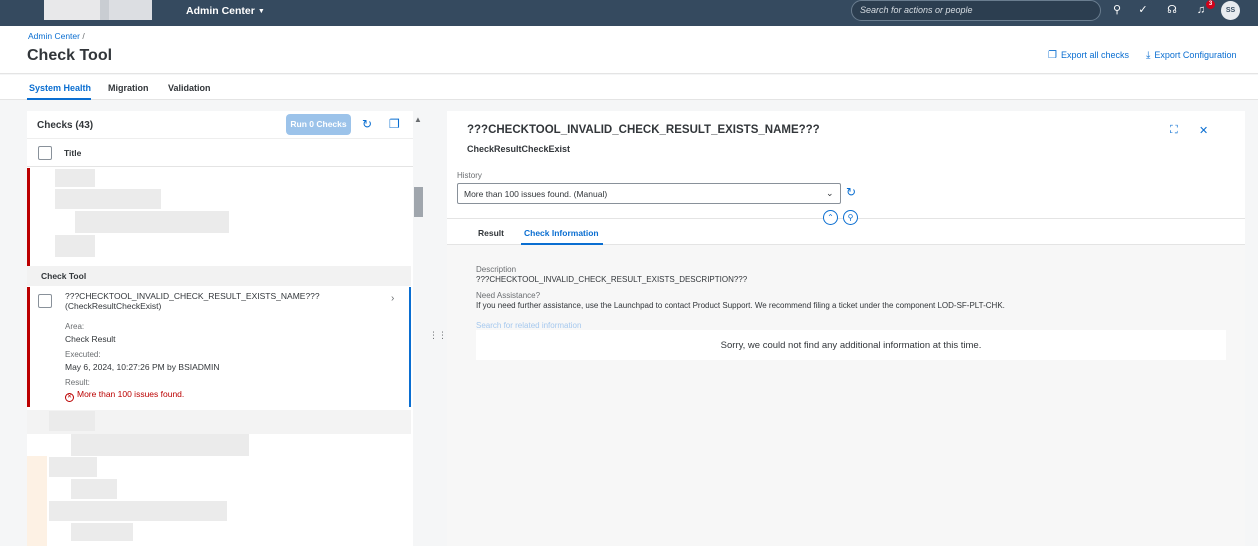 Image resolution: width=1258 pixels, height=546 pixels. I want to click on area-value: Check Result, so click(90, 339).